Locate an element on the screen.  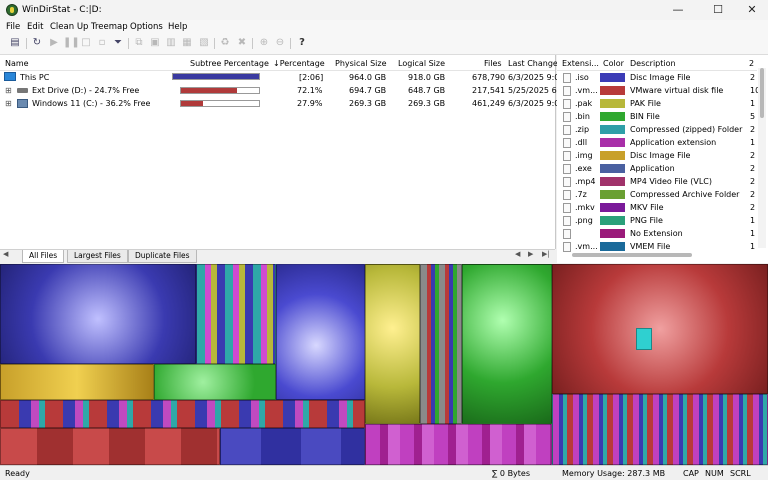
tab-scroll-left-icon: ◀ is located at coordinates (517, 254).